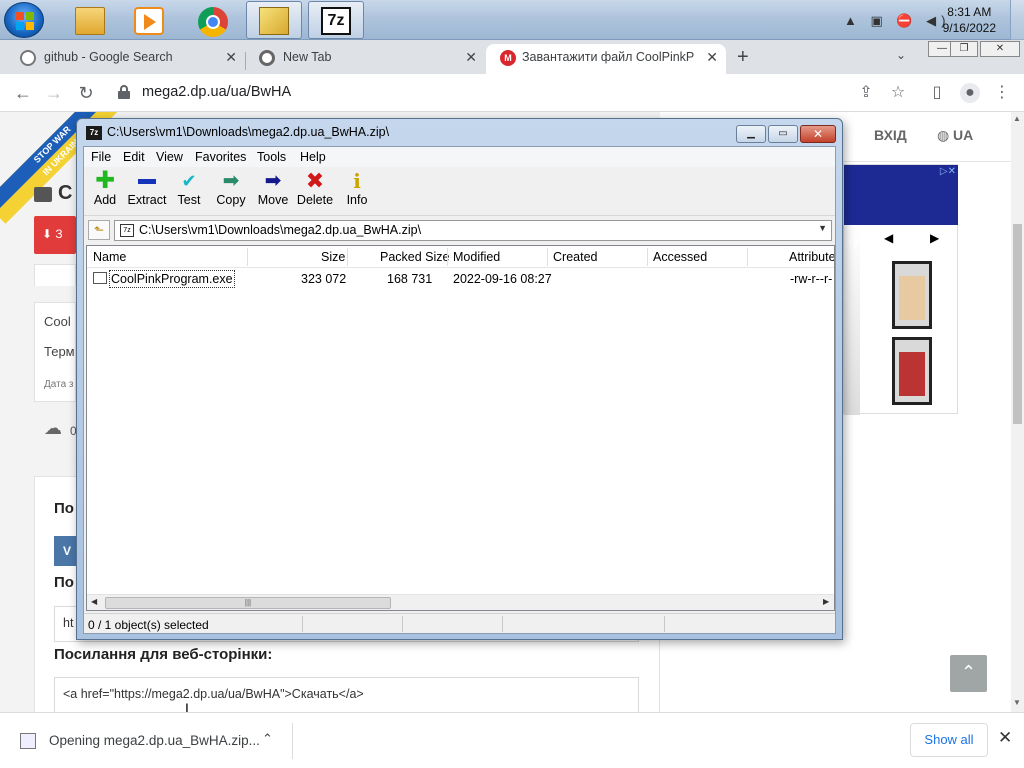  I want to click on adchoices-icon: ▷✕, so click(948, 171).